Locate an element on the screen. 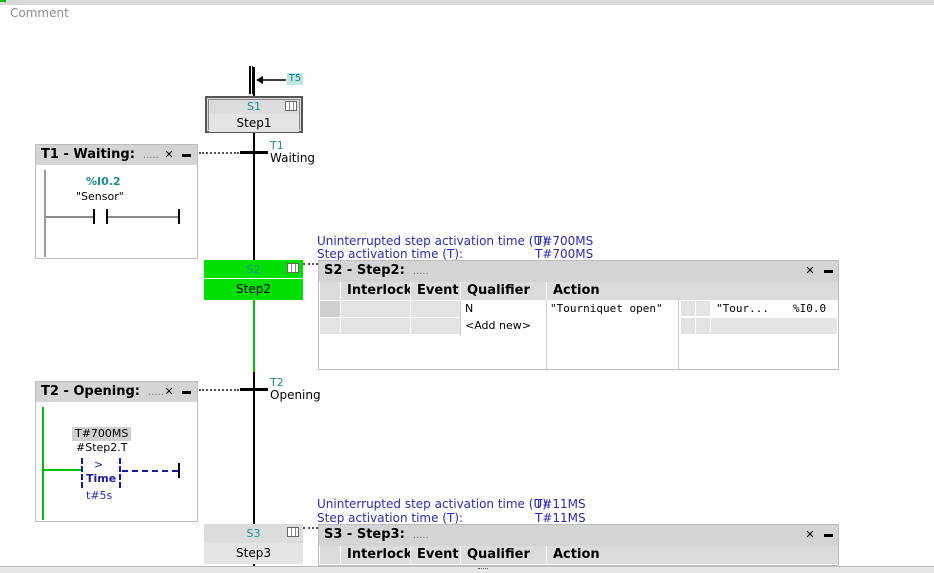 This screenshot has height=573, width=934. t1-power-rail is located at coordinates (45, 213).